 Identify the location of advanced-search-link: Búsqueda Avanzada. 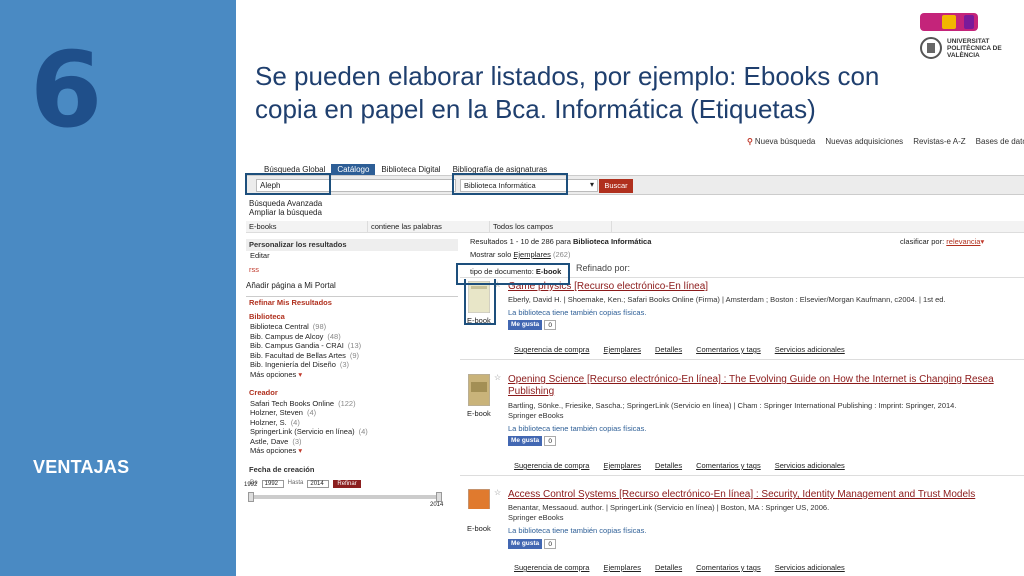
(285, 203).